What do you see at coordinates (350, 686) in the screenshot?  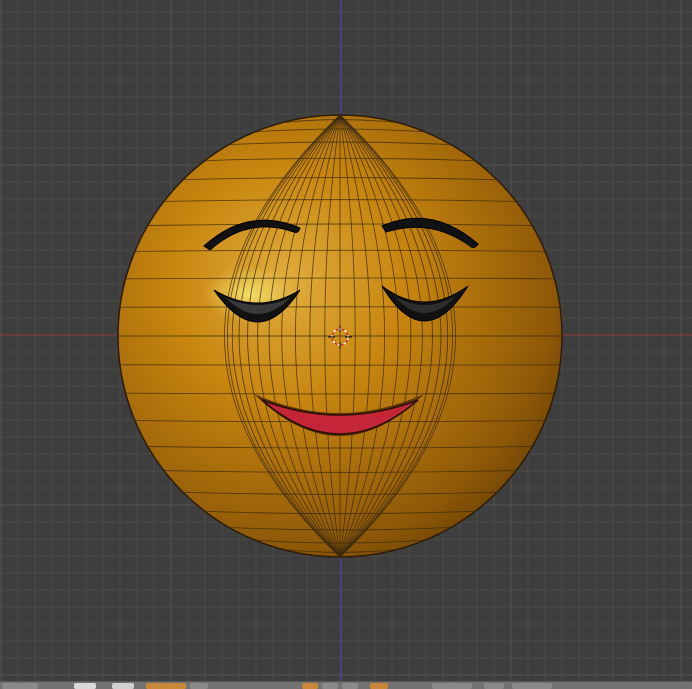 I see `face-select-icon` at bounding box center [350, 686].